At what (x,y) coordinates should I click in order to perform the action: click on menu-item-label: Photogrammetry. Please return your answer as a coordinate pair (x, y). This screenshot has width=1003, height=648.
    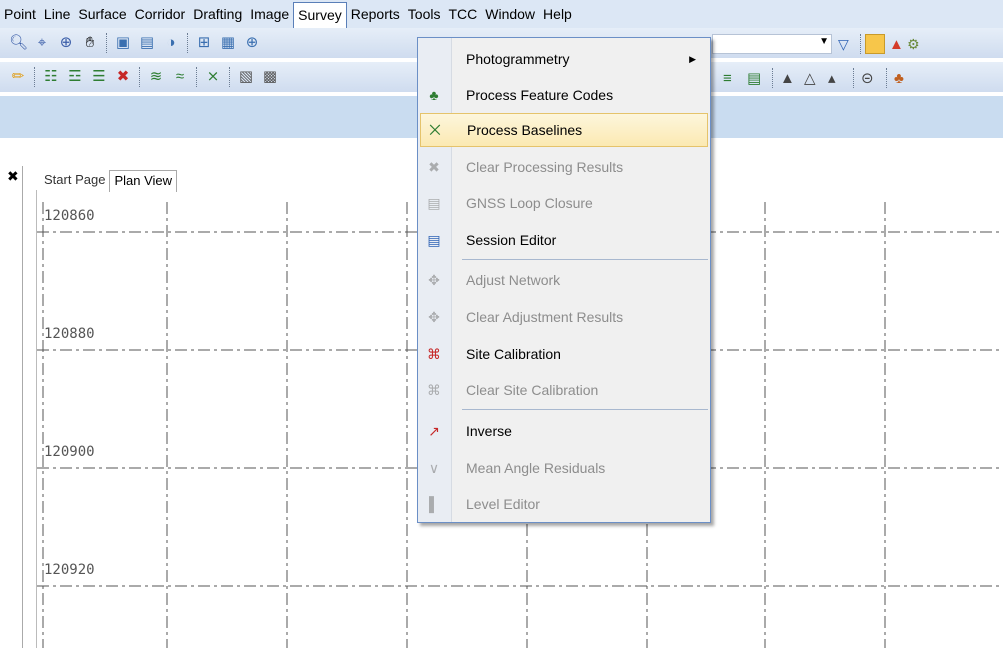
    Looking at the image, I should click on (518, 59).